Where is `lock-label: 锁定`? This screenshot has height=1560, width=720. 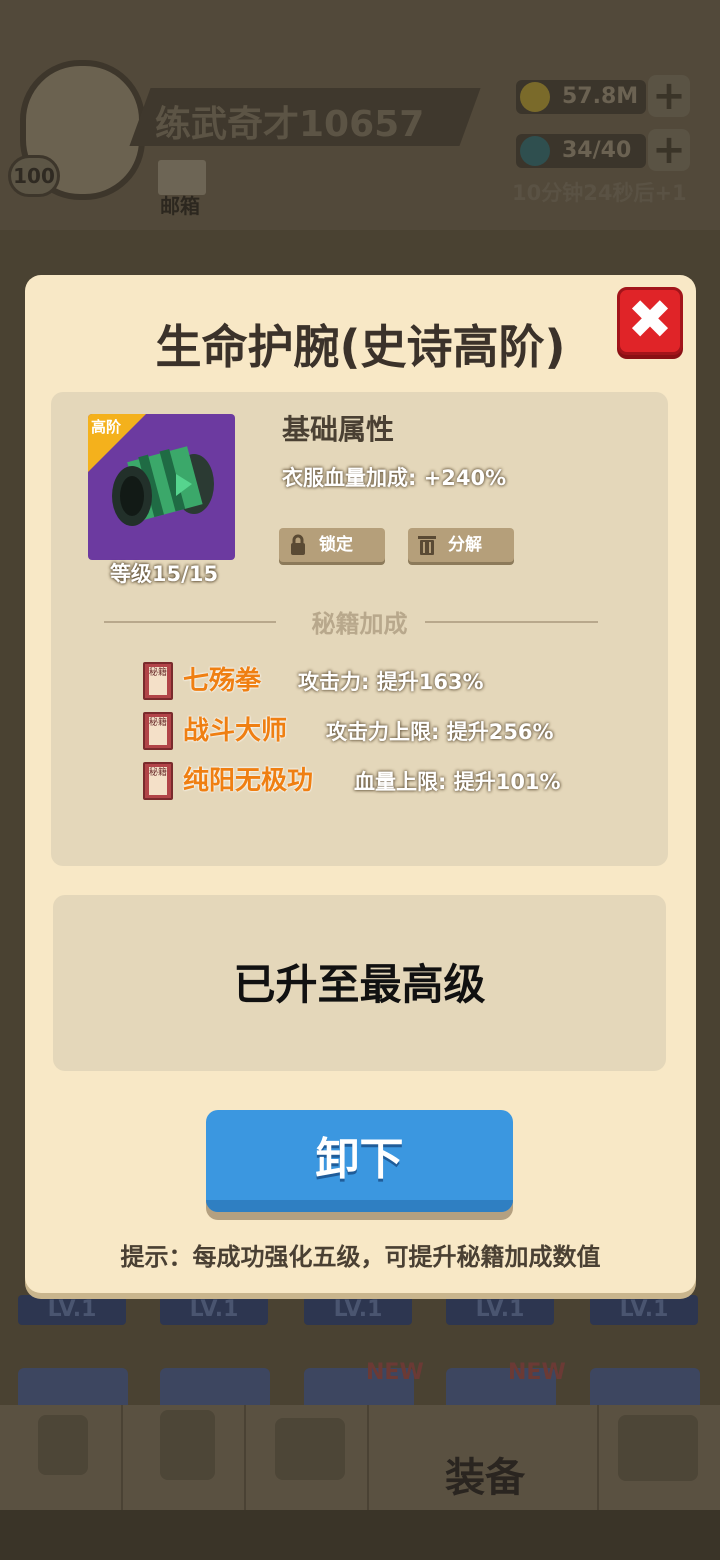
lock-label: 锁定 is located at coordinates (336, 545).